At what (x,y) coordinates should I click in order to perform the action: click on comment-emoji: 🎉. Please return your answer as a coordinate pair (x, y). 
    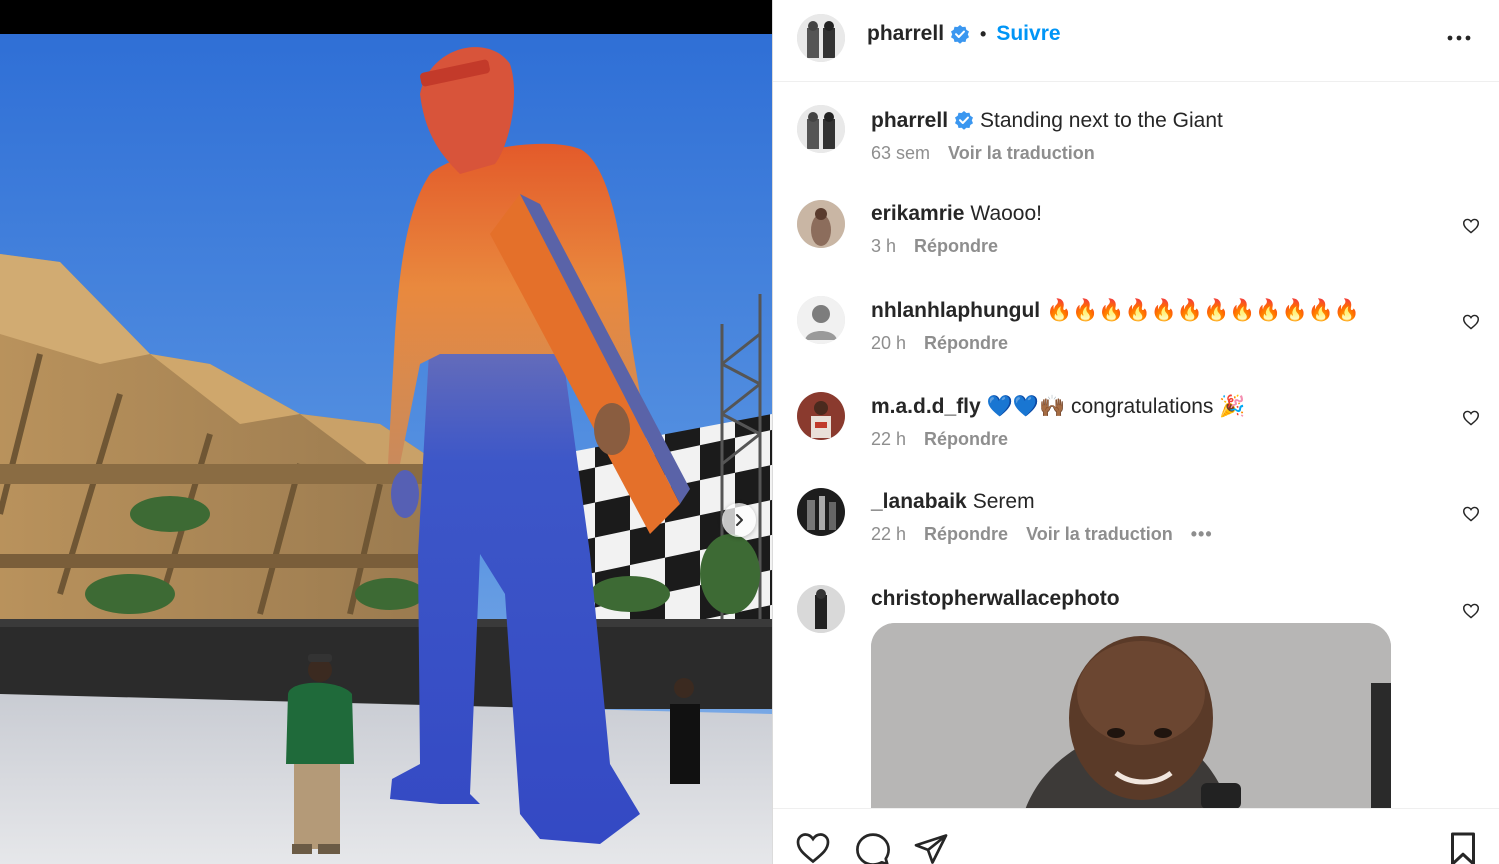
    Looking at the image, I should click on (1232, 406).